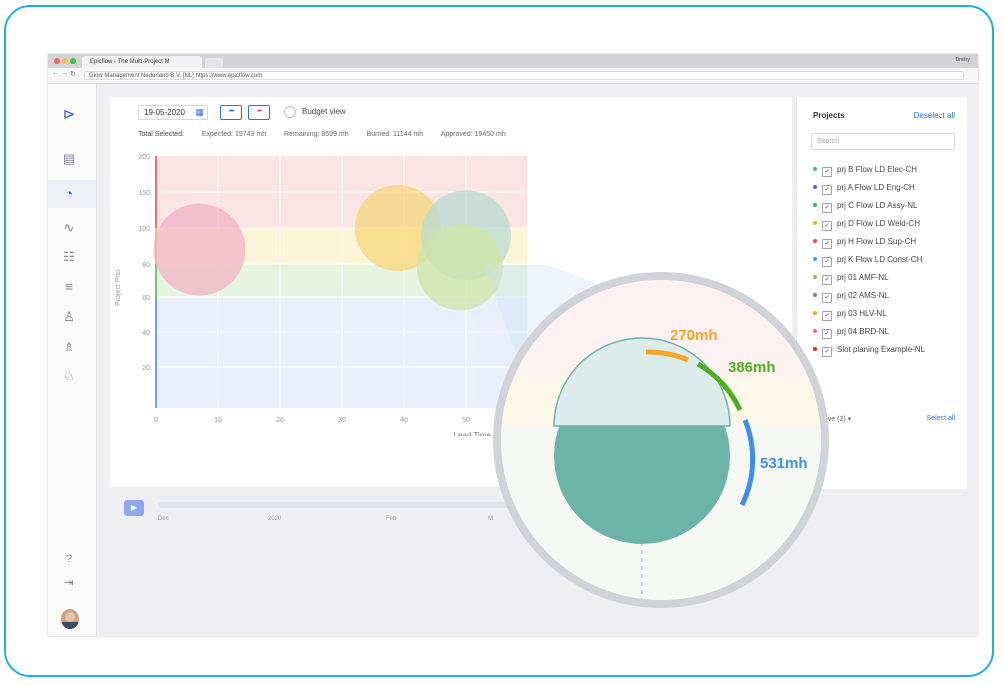  I want to click on timeline-label-m: M, so click(490, 519).